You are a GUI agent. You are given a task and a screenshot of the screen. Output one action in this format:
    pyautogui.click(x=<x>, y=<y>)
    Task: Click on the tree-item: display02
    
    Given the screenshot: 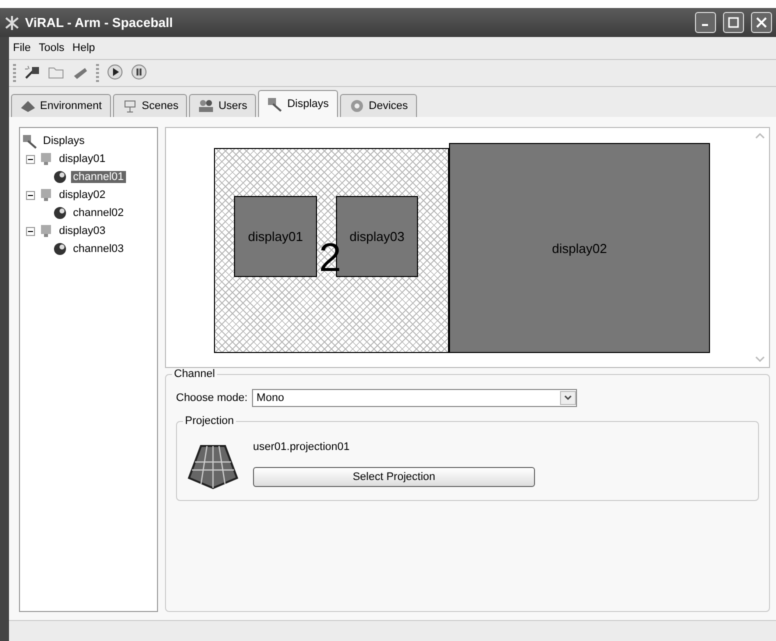 What is the action you would take?
    pyautogui.click(x=82, y=195)
    